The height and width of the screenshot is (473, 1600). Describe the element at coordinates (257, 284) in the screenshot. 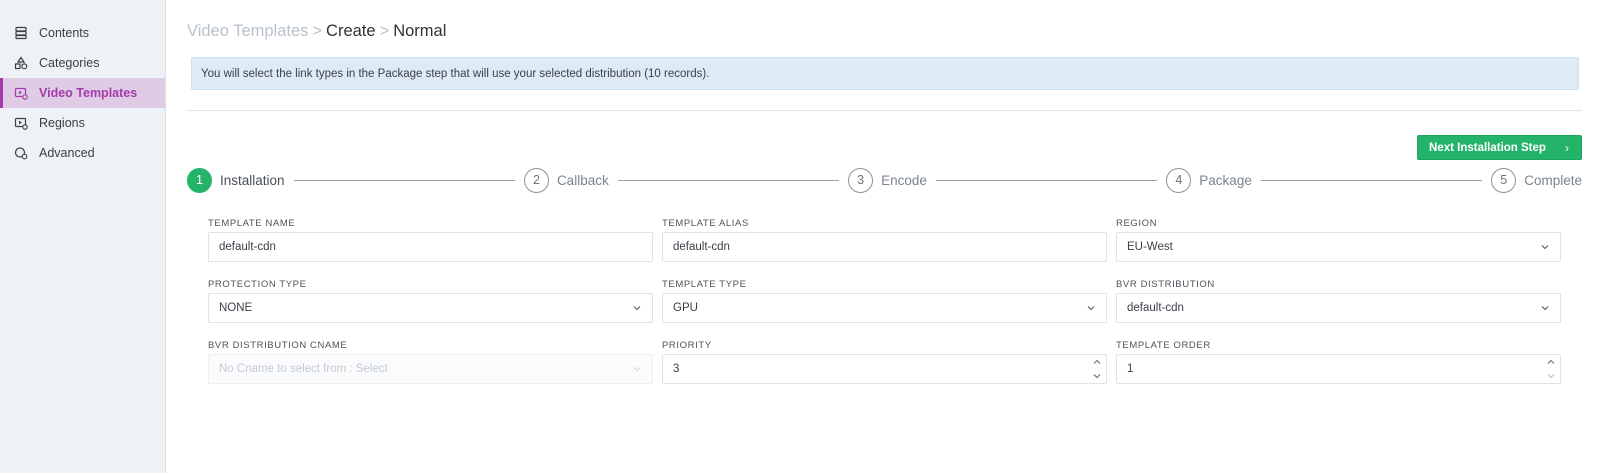

I see `field-label: PROTECTION TYPE` at that location.